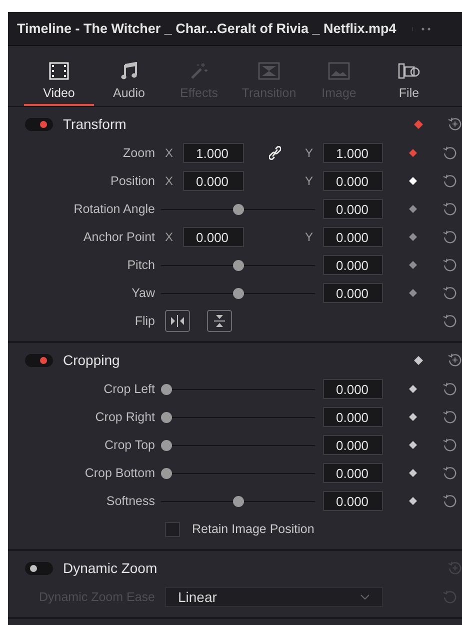  Describe the element at coordinates (274, 153) in the screenshot. I see `link-icon` at that location.